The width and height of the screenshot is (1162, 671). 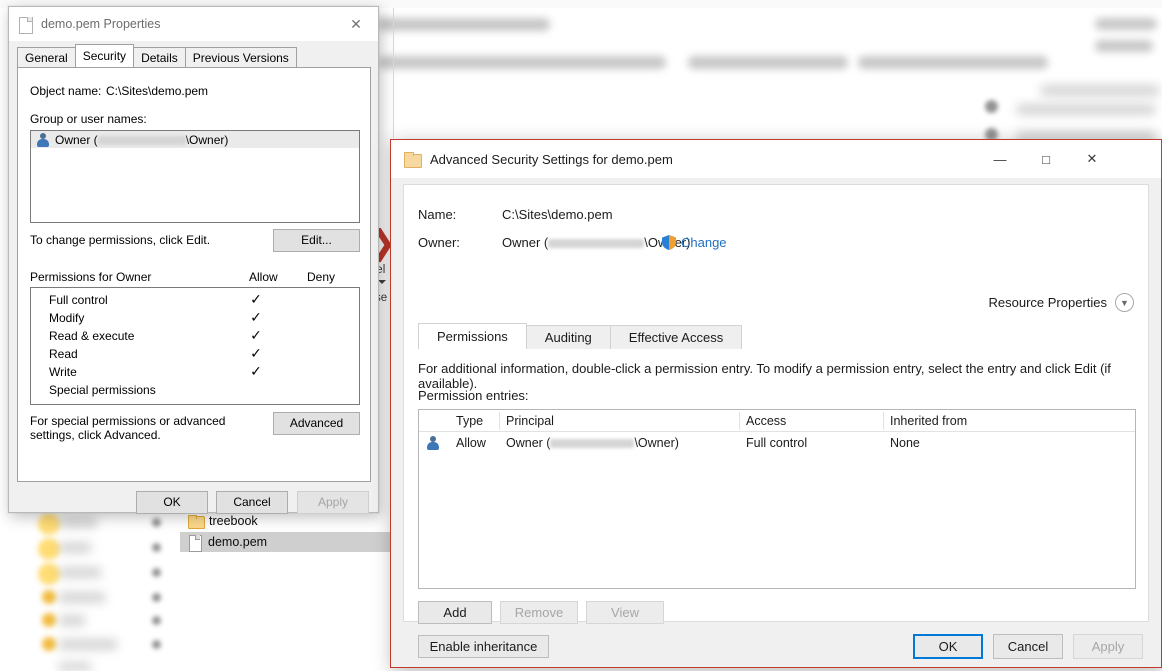 I want to click on owner-label: Owner:, so click(x=439, y=242).